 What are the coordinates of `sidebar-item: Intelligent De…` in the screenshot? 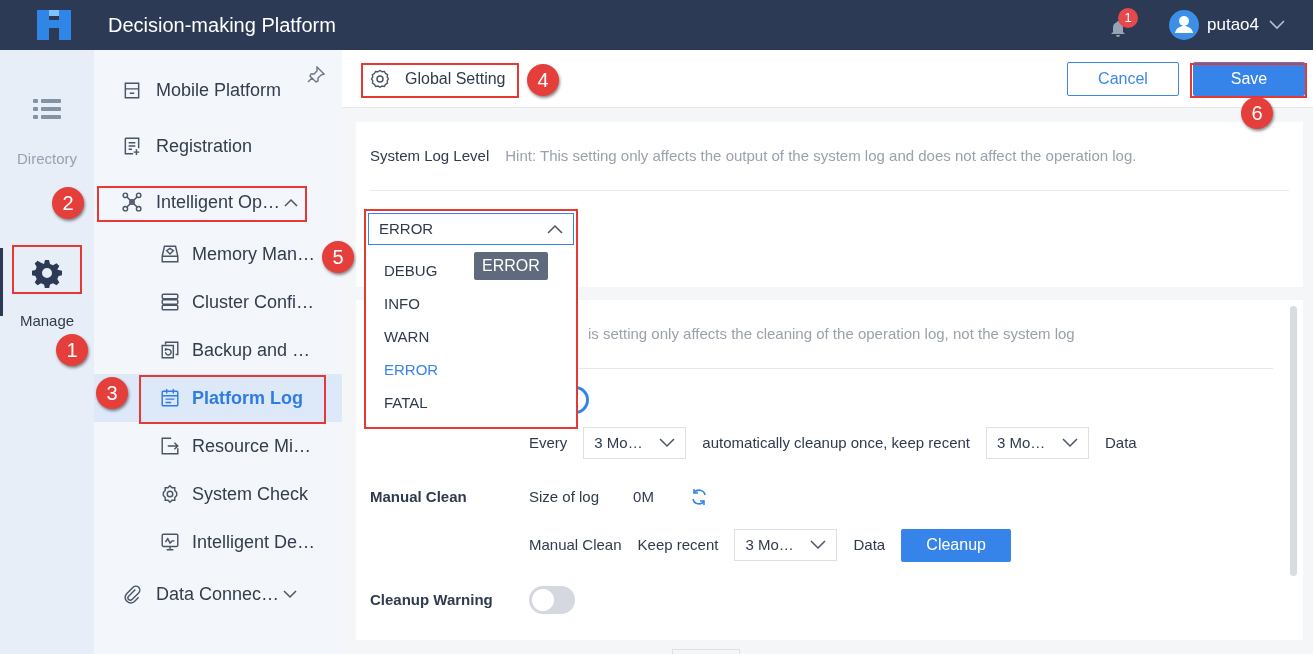 It's located at (209, 542).